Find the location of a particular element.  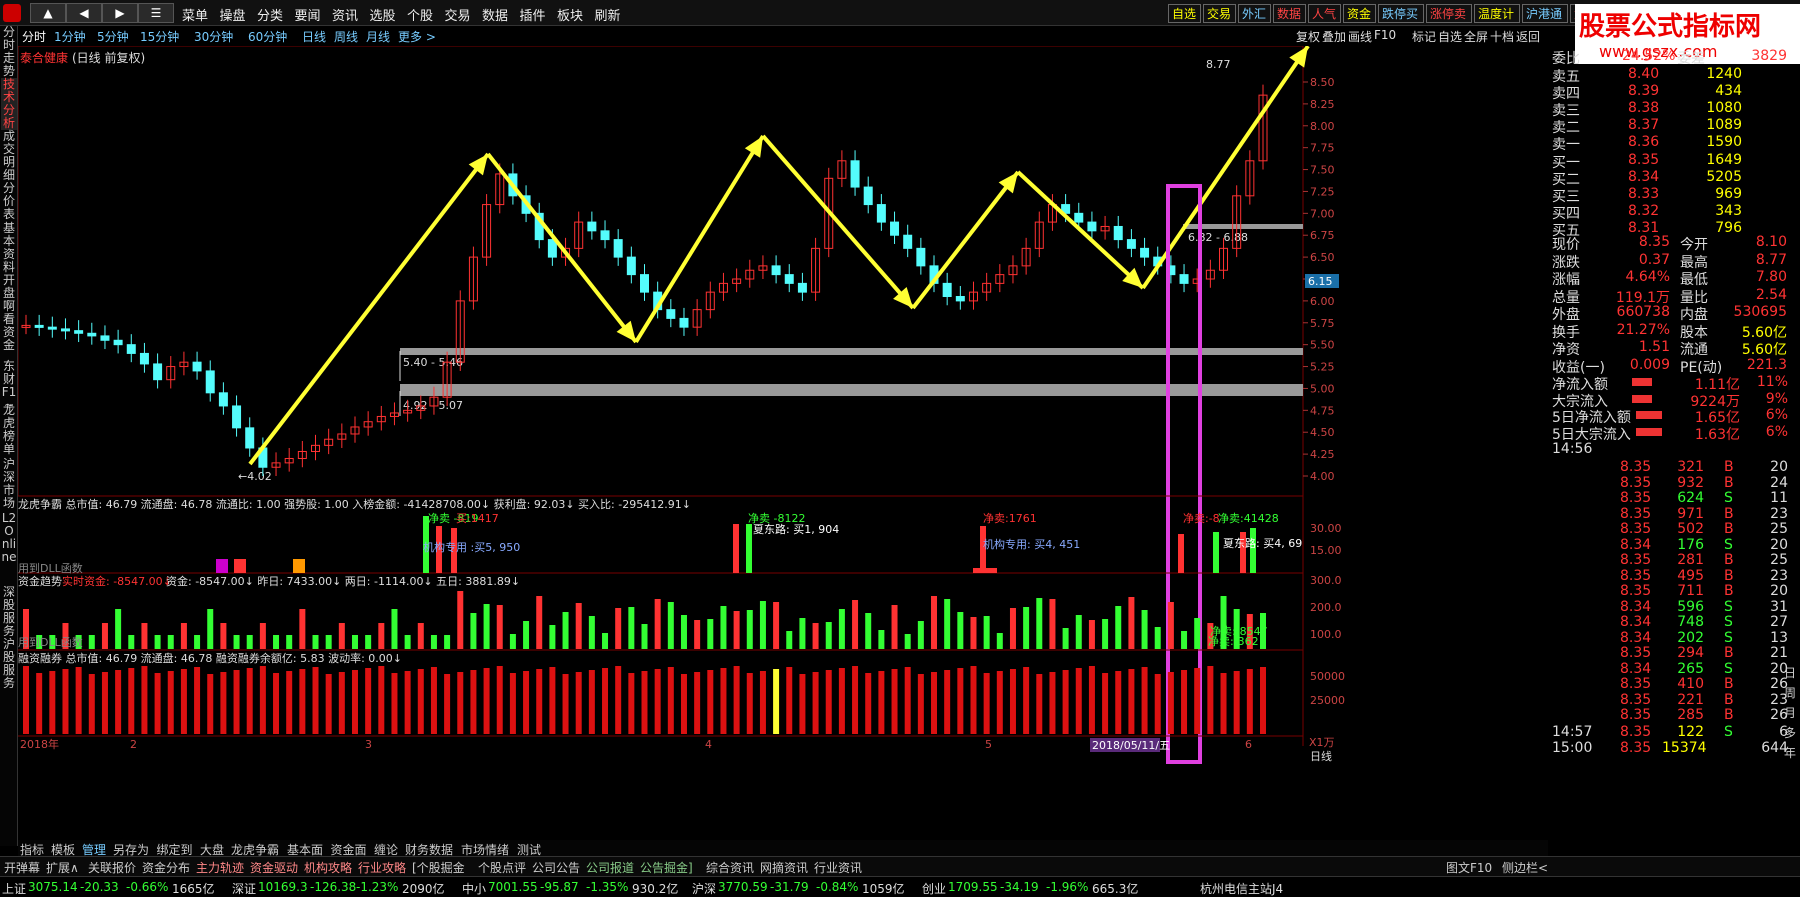

timeframe-tab-6: 日线 is located at coordinates (314, 36).